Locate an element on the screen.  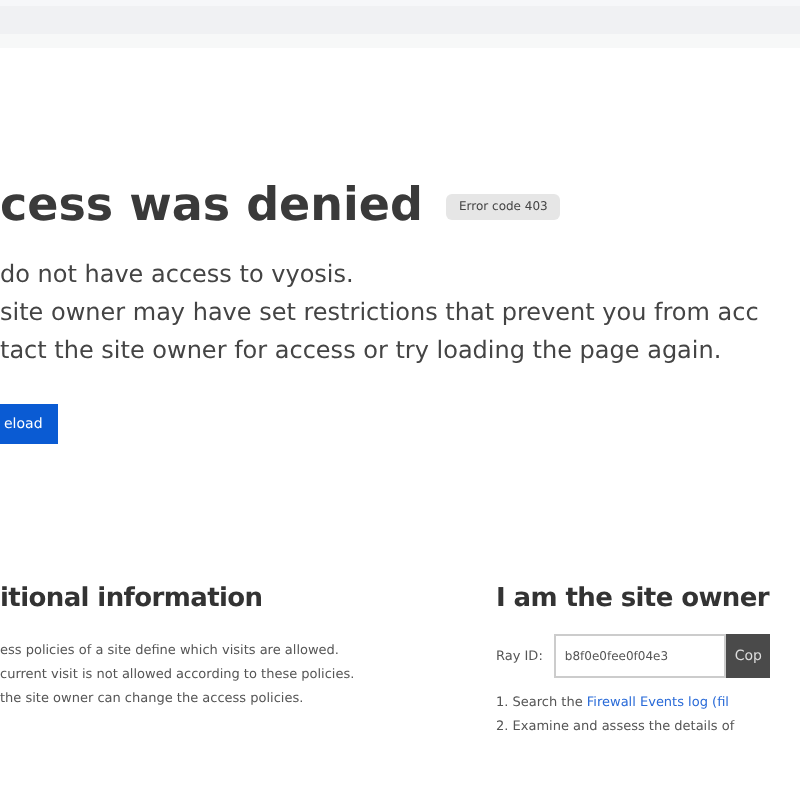
message-text: do not have access to vyosis. is located at coordinates (178, 274).